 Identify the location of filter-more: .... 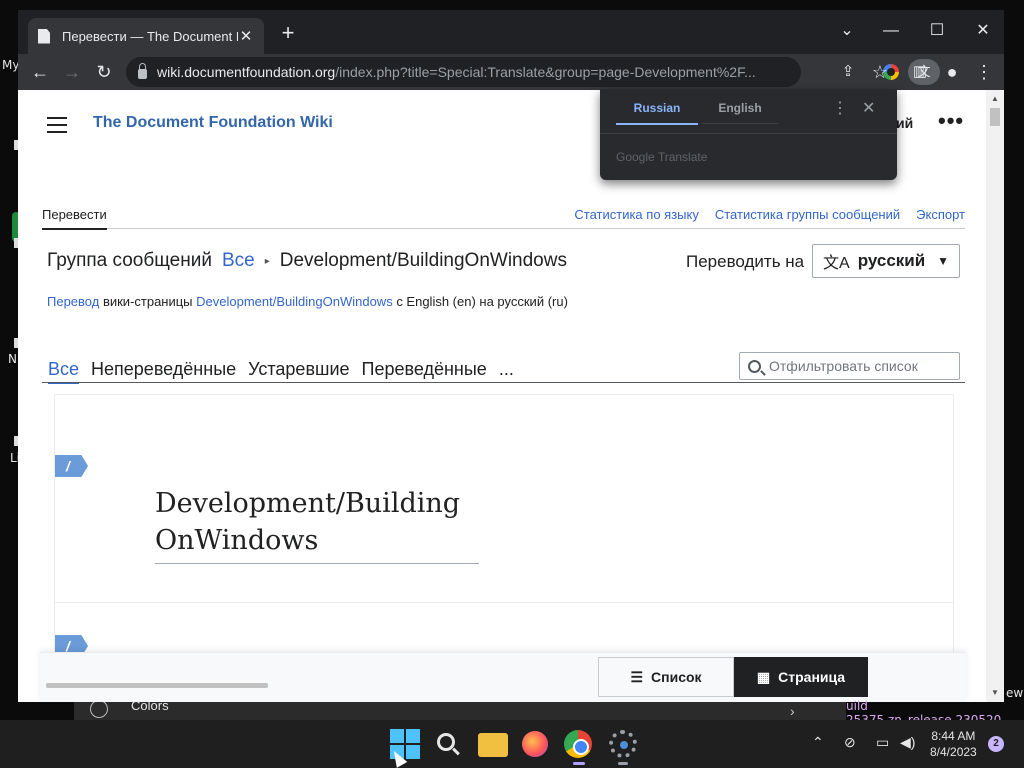
(506, 371).